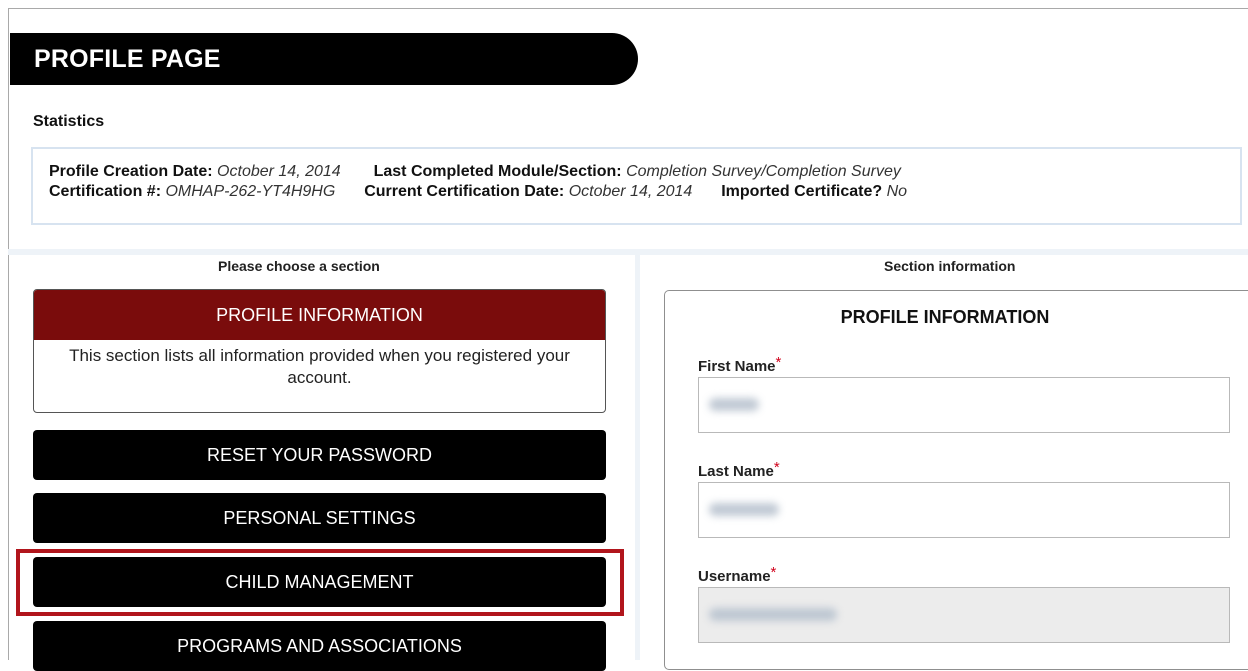 Image resolution: width=1248 pixels, height=671 pixels. What do you see at coordinates (299, 266) in the screenshot?
I see `left-column-heading: Please choose a section` at bounding box center [299, 266].